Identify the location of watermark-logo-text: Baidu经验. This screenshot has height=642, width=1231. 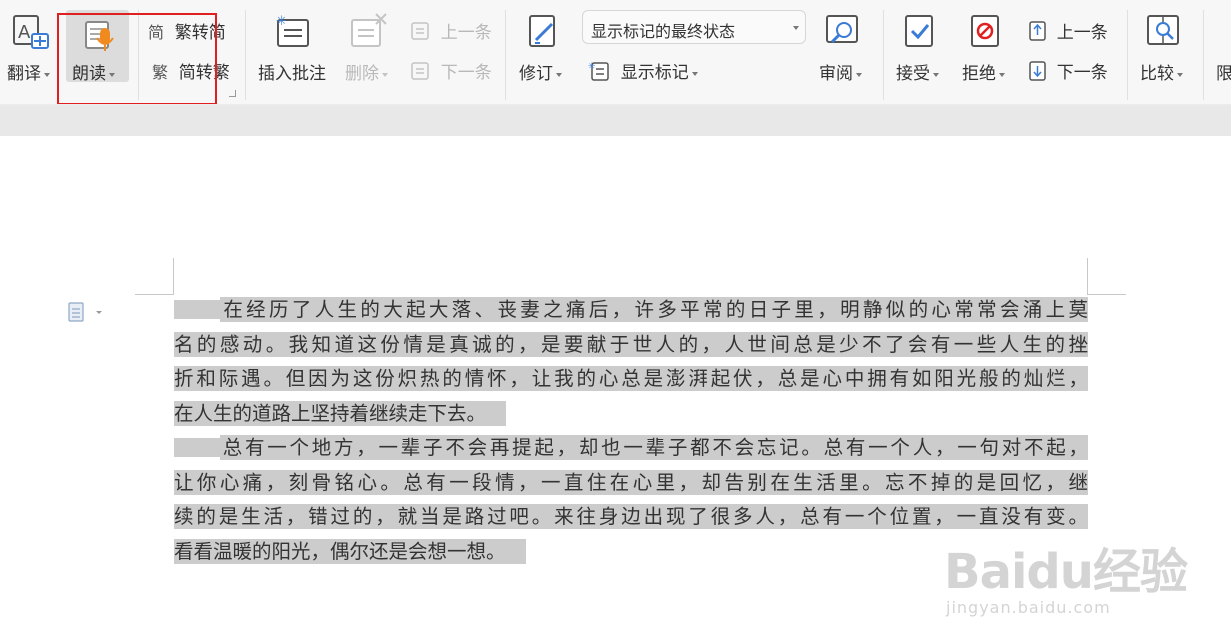
(1066, 572).